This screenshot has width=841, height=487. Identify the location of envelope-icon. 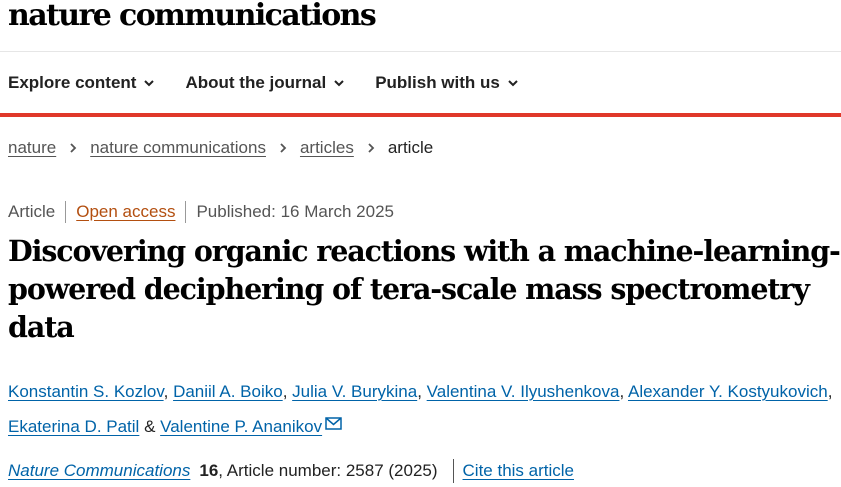
(333, 423).